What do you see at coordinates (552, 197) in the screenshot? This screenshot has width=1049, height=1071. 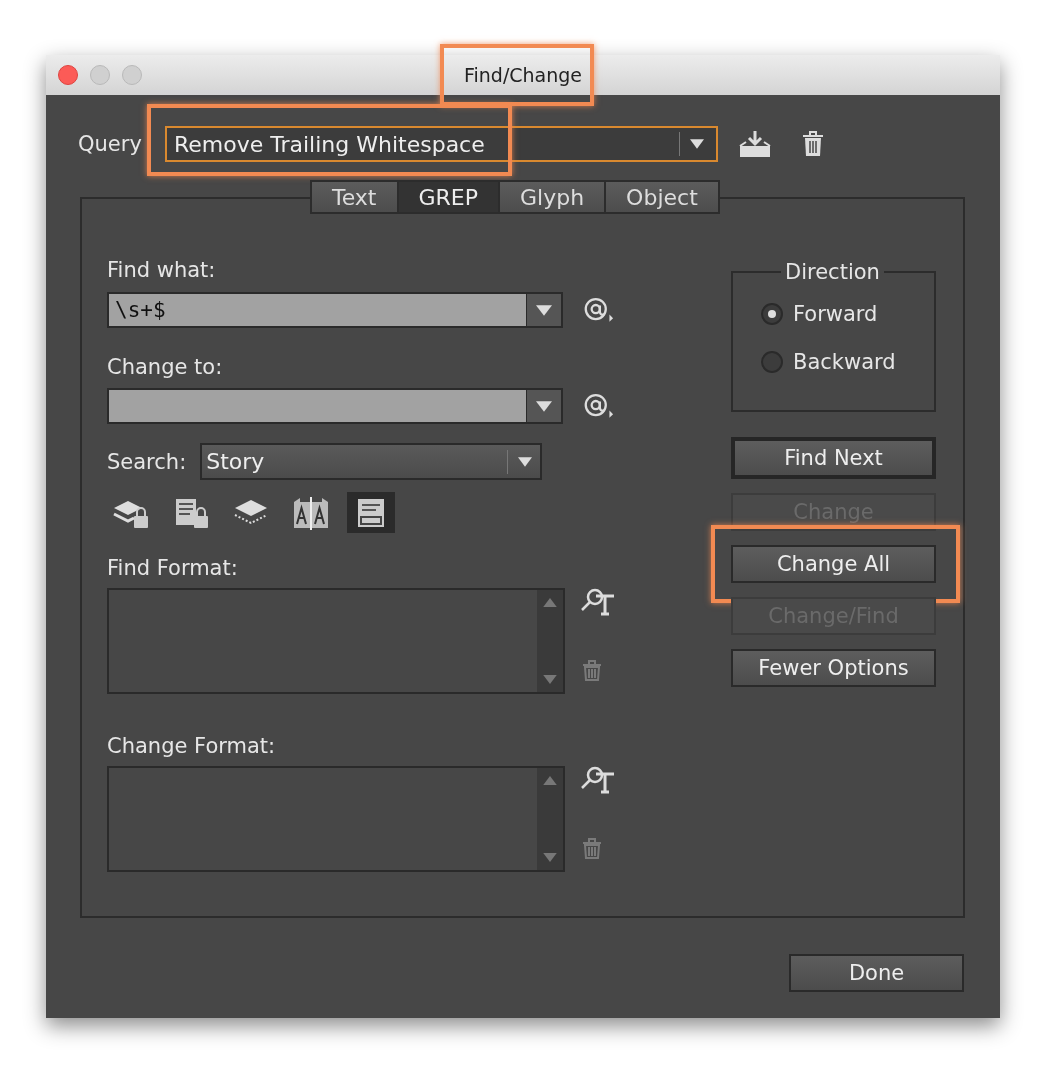 I see `tab: Glyph` at bounding box center [552, 197].